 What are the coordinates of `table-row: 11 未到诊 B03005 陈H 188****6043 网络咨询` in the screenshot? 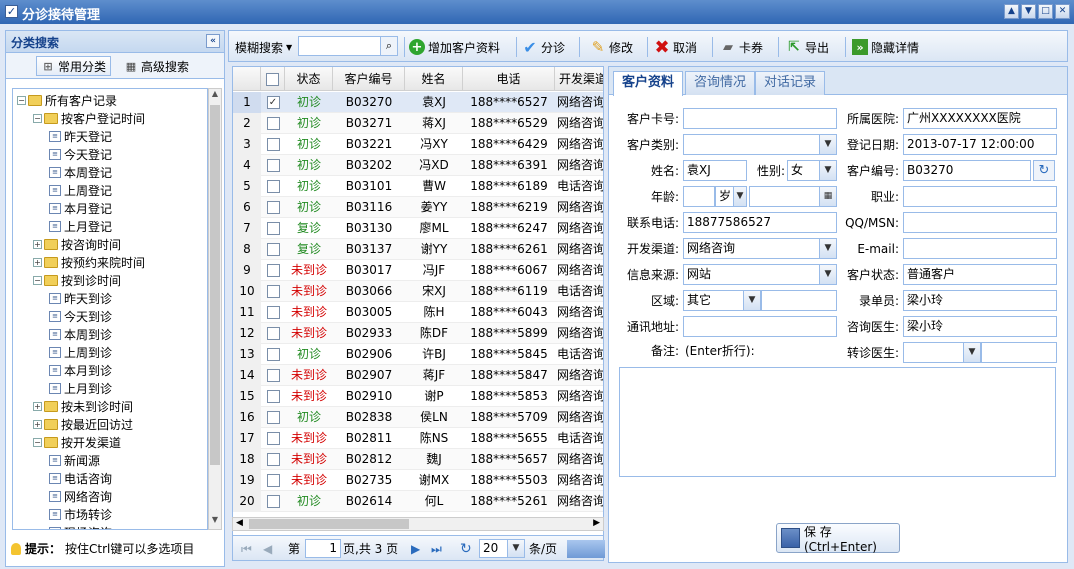 It's located at (418, 312).